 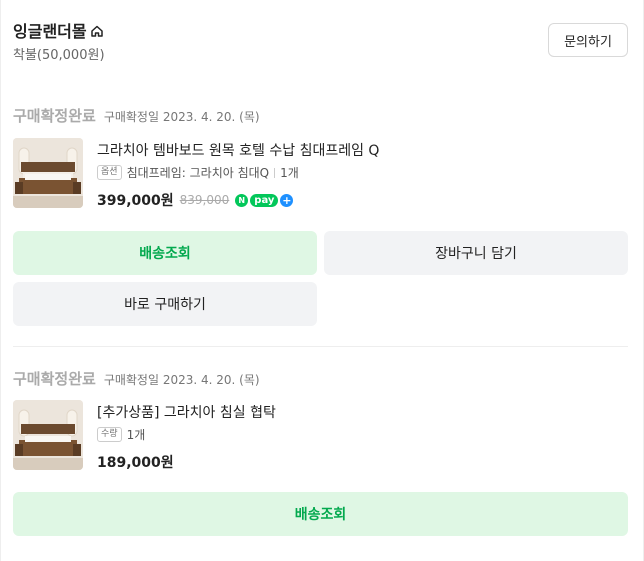 I want to click on original-price: 839,000, so click(x=204, y=200).